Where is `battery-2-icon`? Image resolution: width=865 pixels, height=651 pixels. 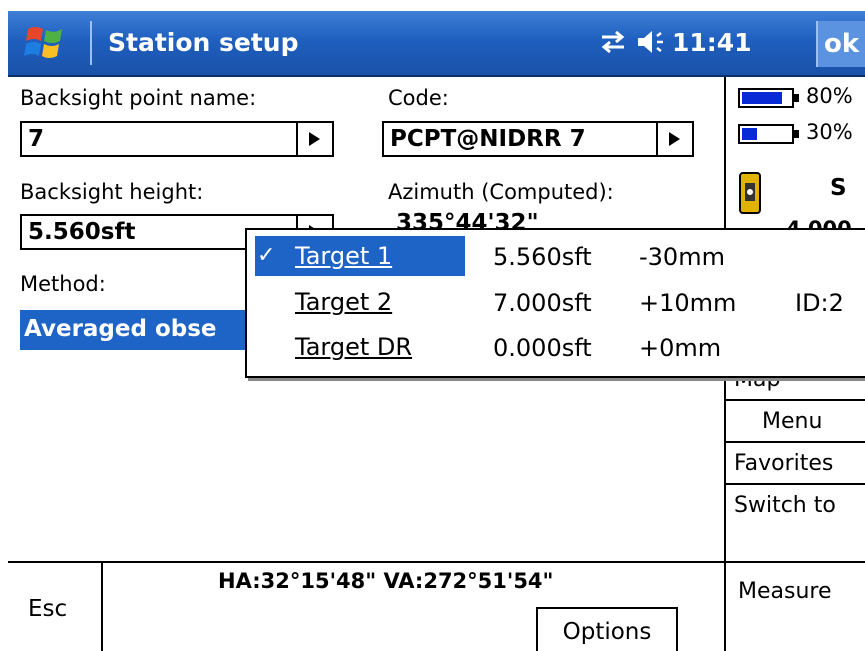 battery-2-icon is located at coordinates (768, 134).